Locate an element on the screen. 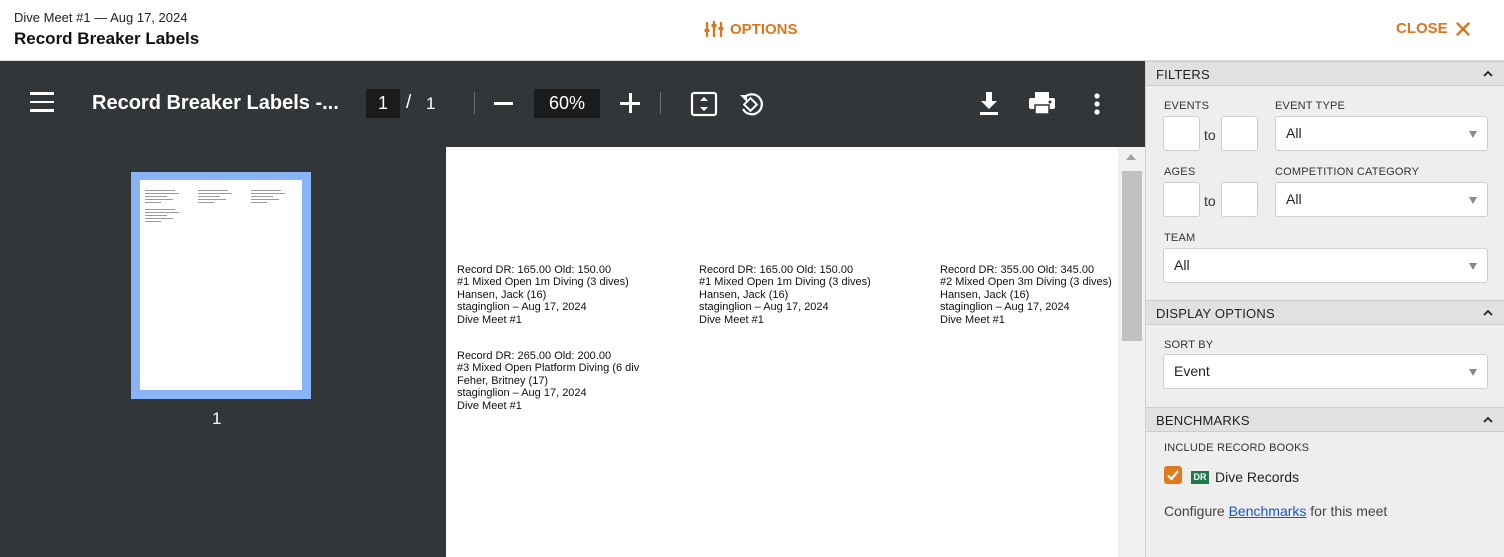 The height and width of the screenshot is (557, 1504). events-to-input is located at coordinates (1239, 133).